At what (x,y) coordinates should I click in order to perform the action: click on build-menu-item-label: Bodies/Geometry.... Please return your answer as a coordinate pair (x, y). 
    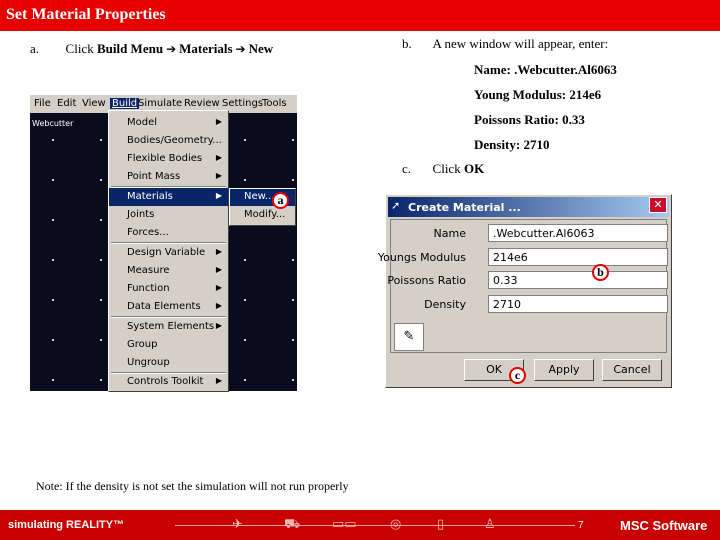
    Looking at the image, I should click on (174, 140).